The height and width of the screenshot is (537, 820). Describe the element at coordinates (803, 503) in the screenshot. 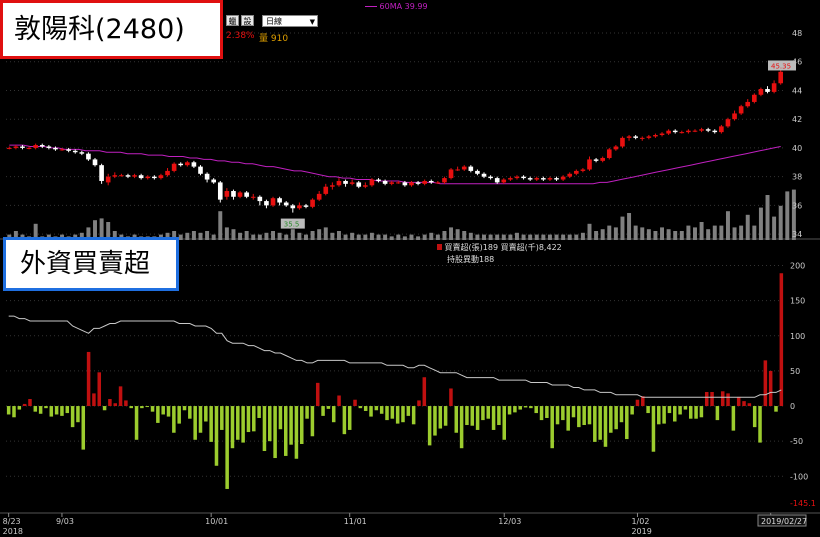

I see `flow-min-label: -145.1` at that location.